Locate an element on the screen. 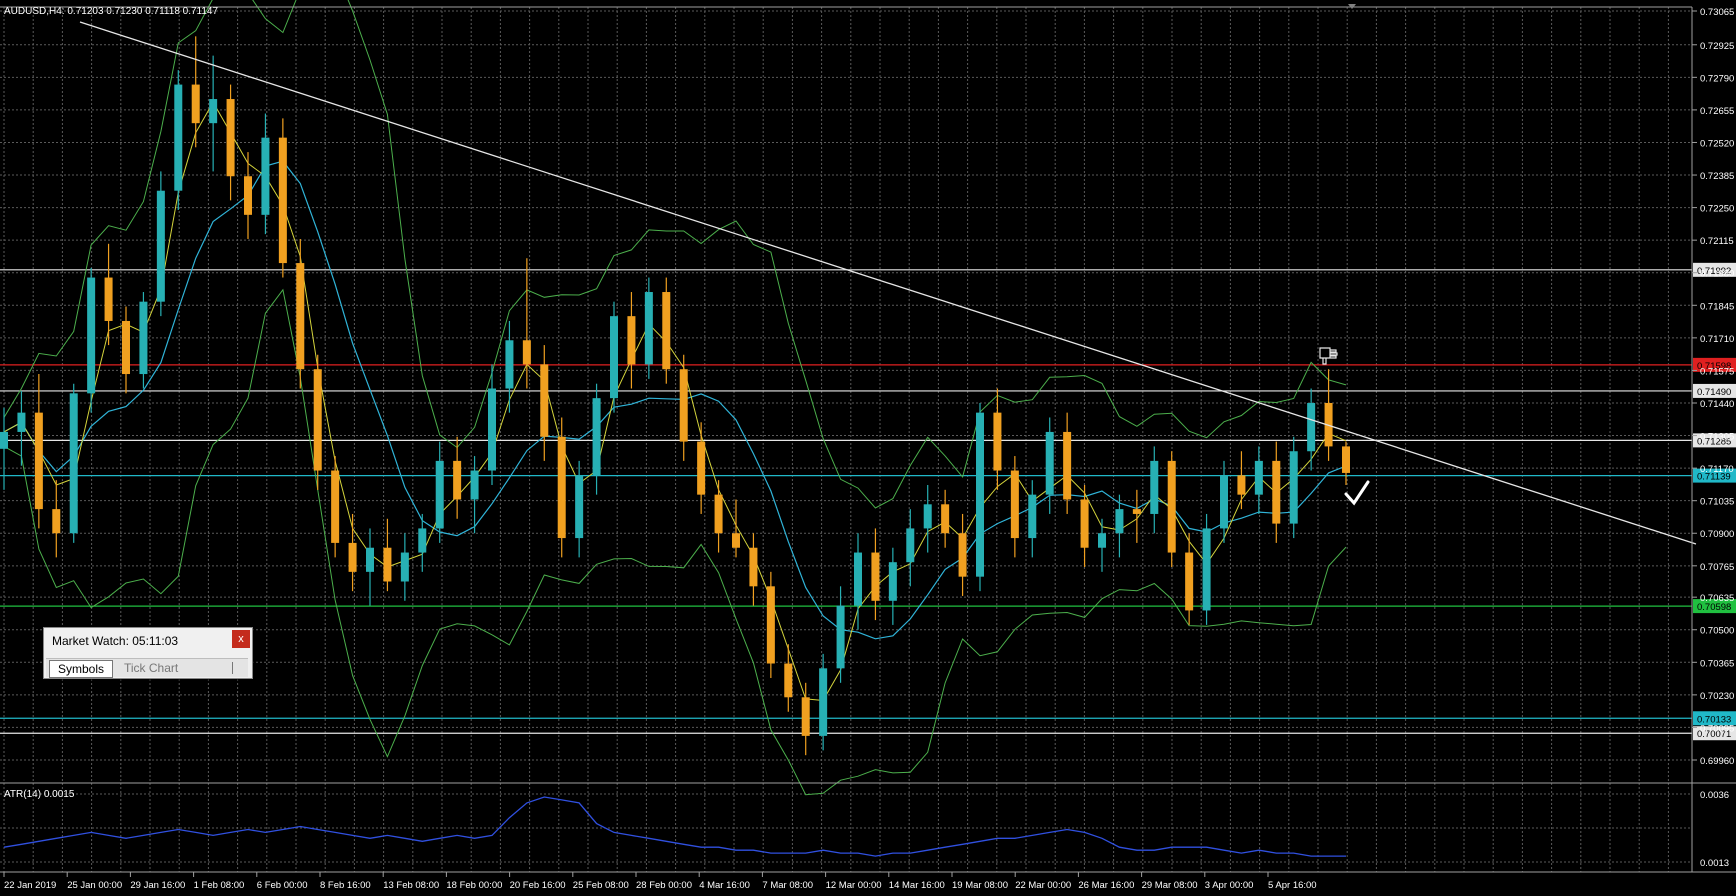 This screenshot has height=896, width=1736. time-tick-label: 5 Apr 16:00 is located at coordinates (1292, 885).